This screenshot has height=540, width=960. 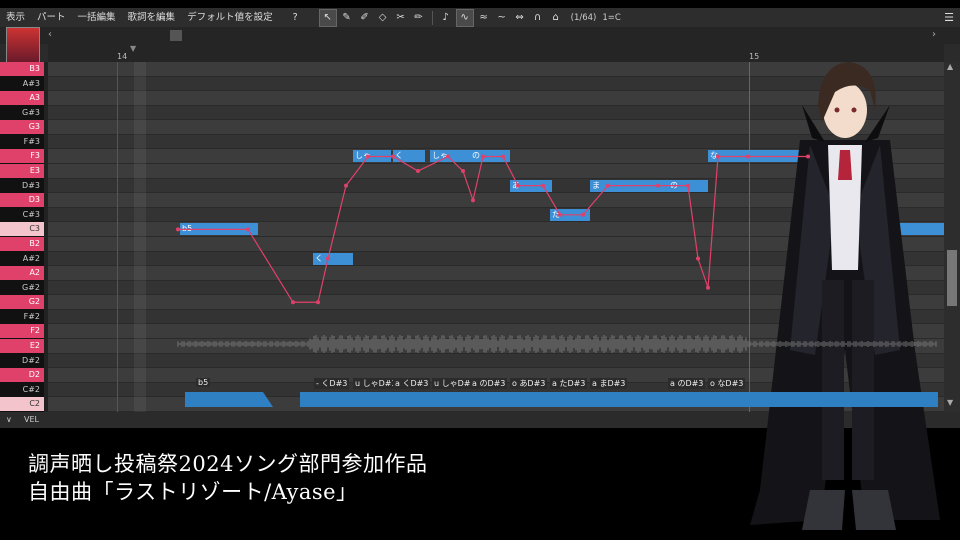 I want to click on param-label: VEL, so click(x=31, y=419).